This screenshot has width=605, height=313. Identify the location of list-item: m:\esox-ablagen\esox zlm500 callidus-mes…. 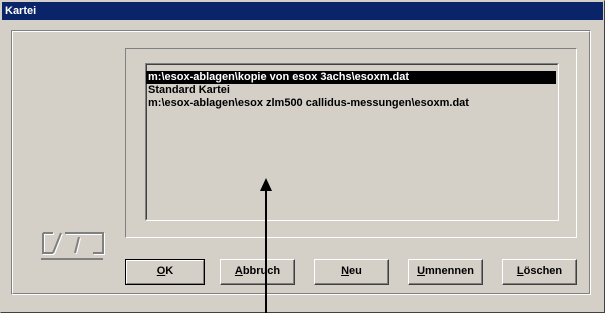
(307, 103).